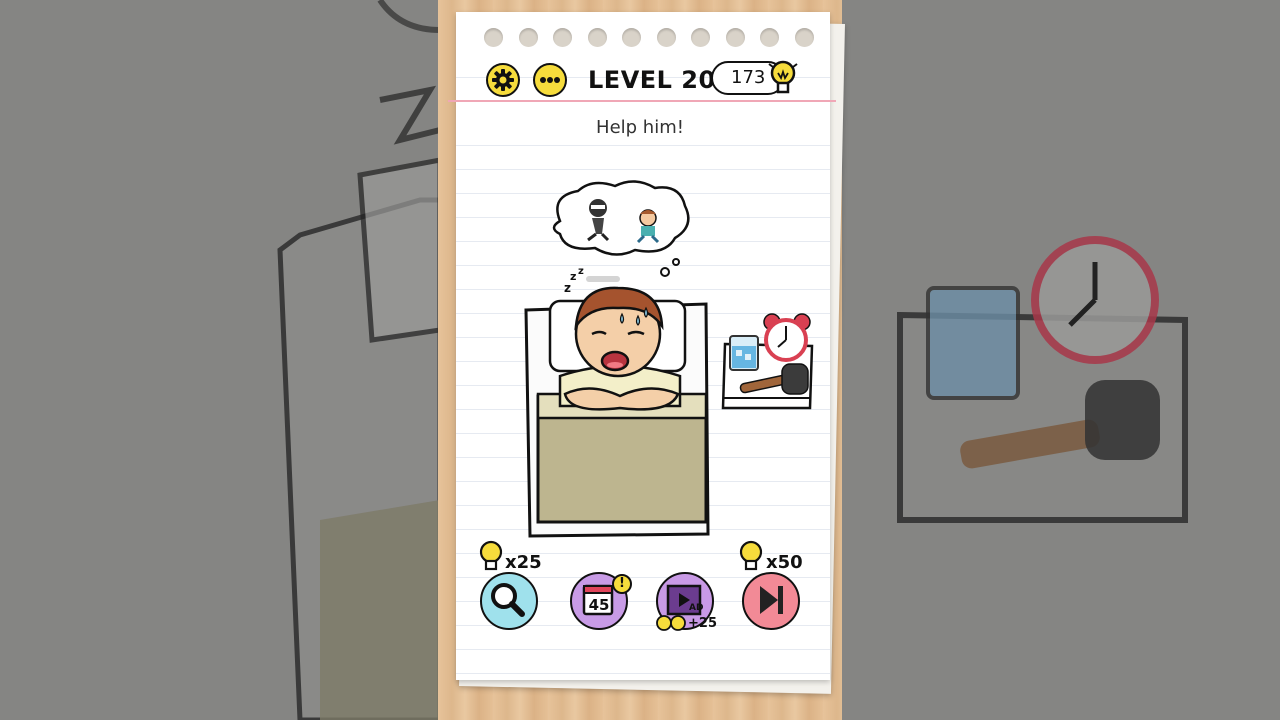 The image size is (1280, 720). What do you see at coordinates (621, 218) in the screenshot?
I see `dream-thought-bubble` at bounding box center [621, 218].